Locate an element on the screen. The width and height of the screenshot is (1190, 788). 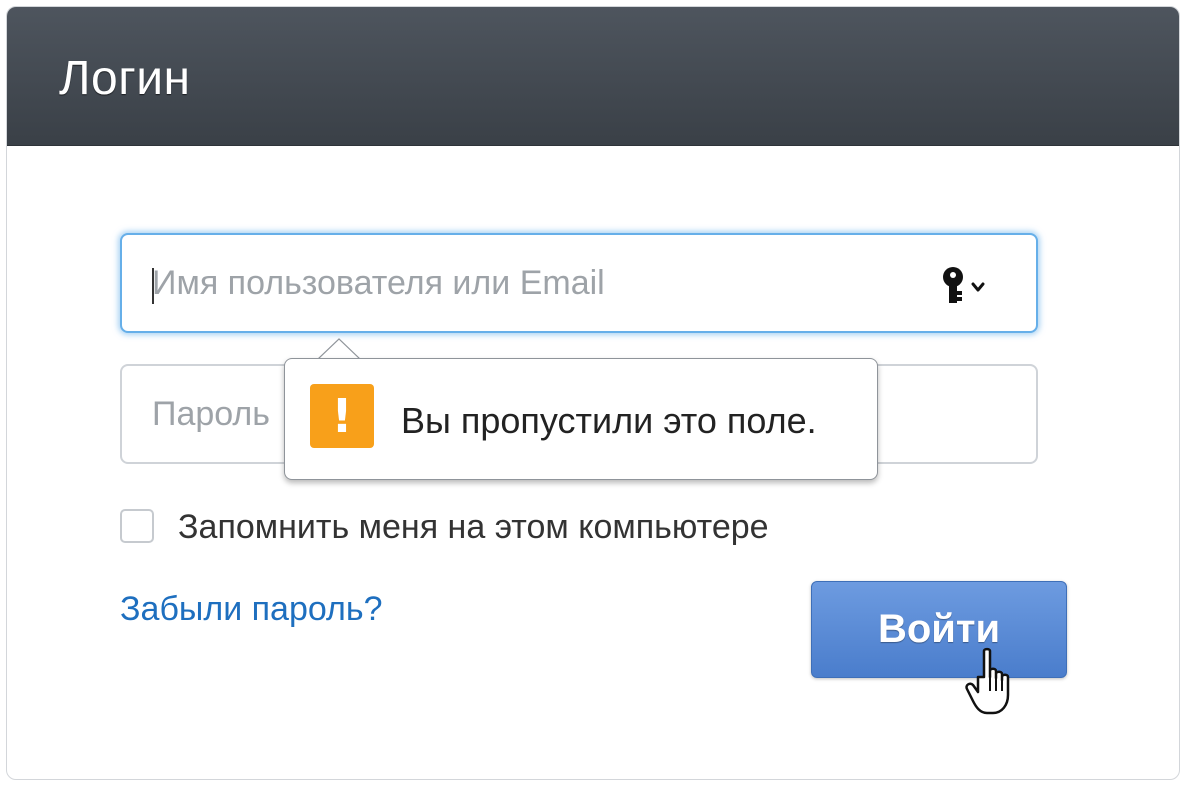
panel-title: Логин is located at coordinates (125, 78).